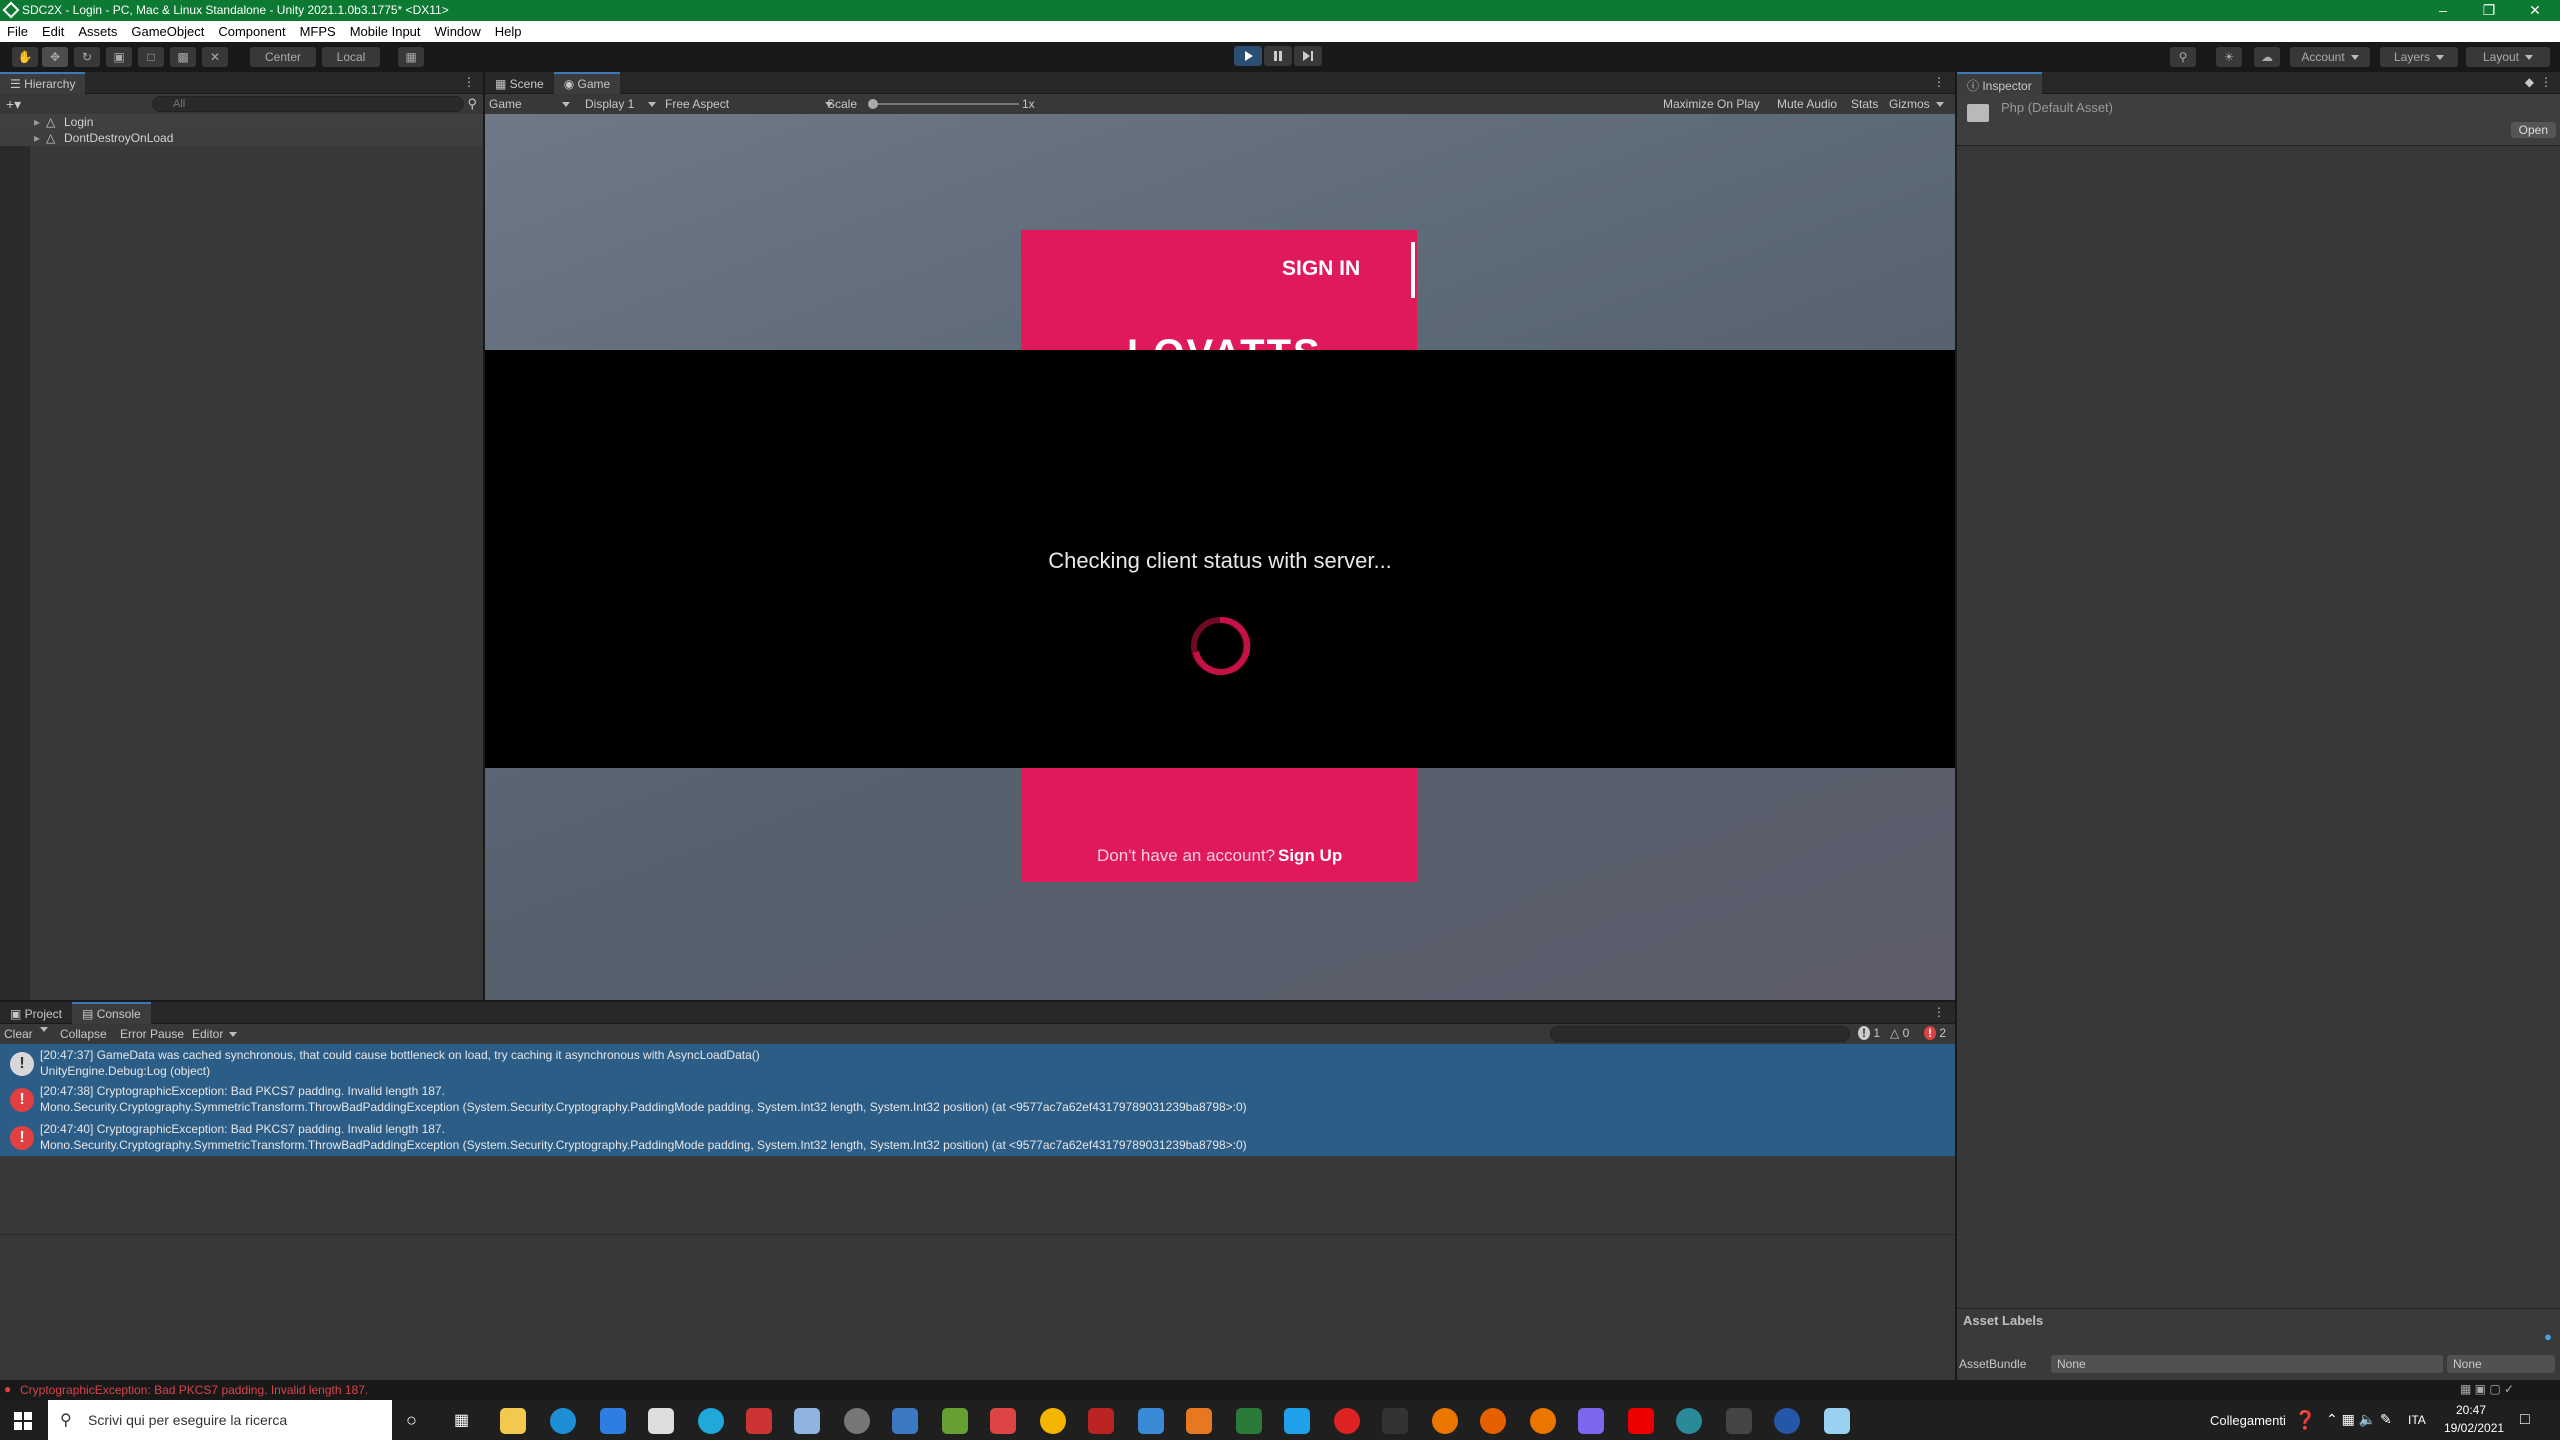 The height and width of the screenshot is (1440, 2560). I want to click on collapse-toggle: Collapse, so click(83, 1034).